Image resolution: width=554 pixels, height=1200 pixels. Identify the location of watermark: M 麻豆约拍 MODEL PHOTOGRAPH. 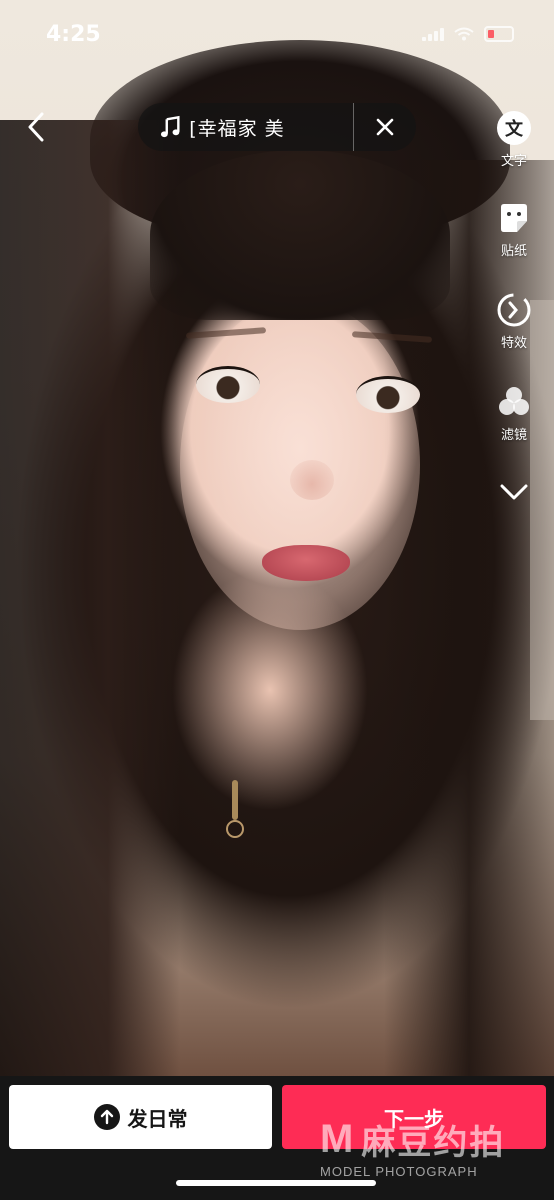
(435, 1147).